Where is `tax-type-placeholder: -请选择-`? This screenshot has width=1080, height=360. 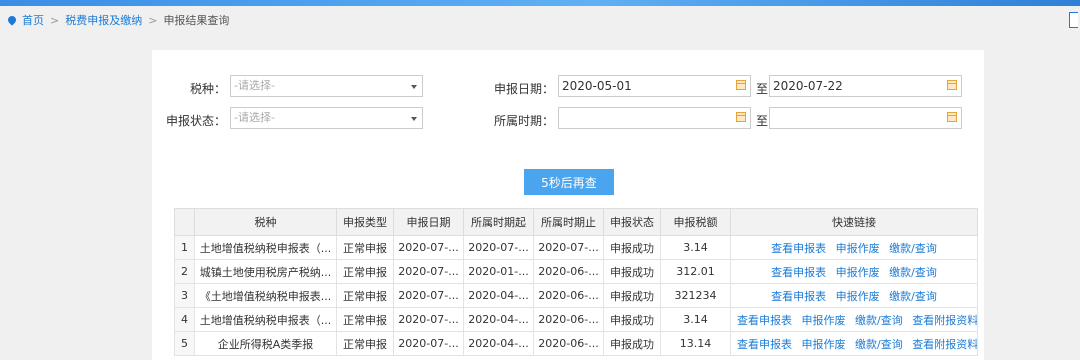
tax-type-placeholder: -请选择- is located at coordinates (254, 85).